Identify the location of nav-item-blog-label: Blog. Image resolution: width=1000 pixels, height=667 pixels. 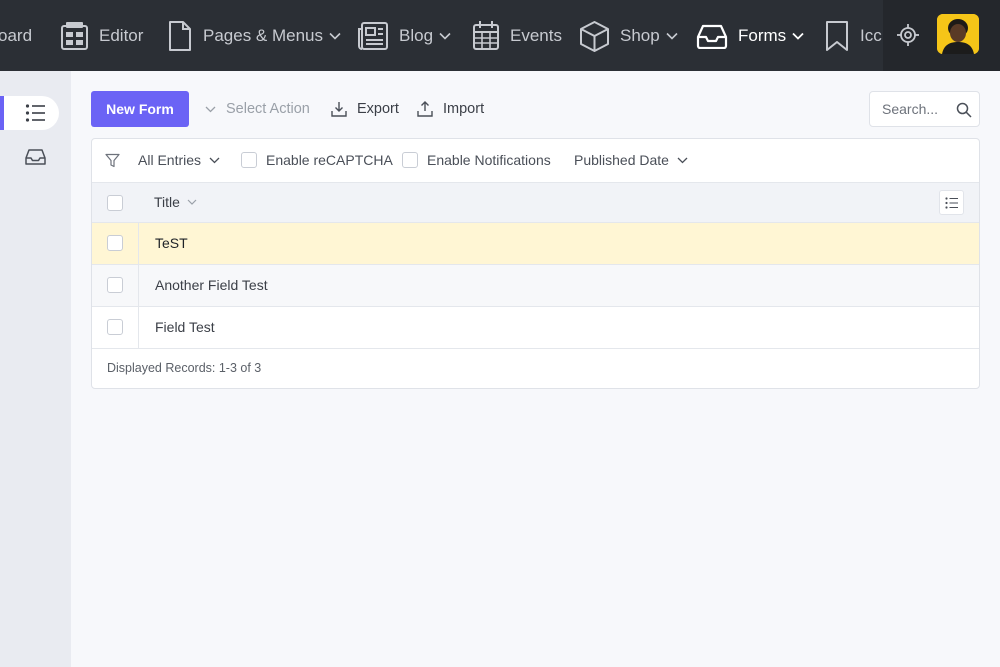
(416, 35).